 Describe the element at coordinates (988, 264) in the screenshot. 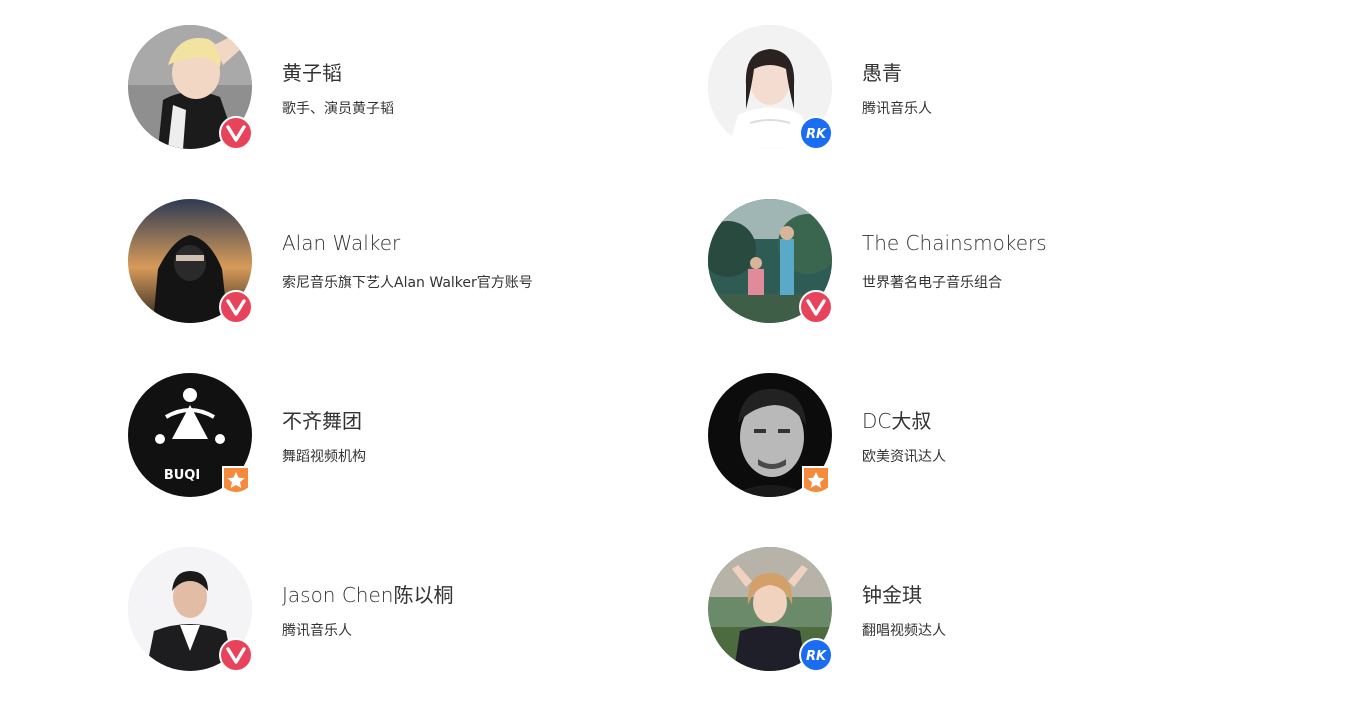

I see `artist-card: The Chainsmokers 世界著名电子音乐组合` at that location.